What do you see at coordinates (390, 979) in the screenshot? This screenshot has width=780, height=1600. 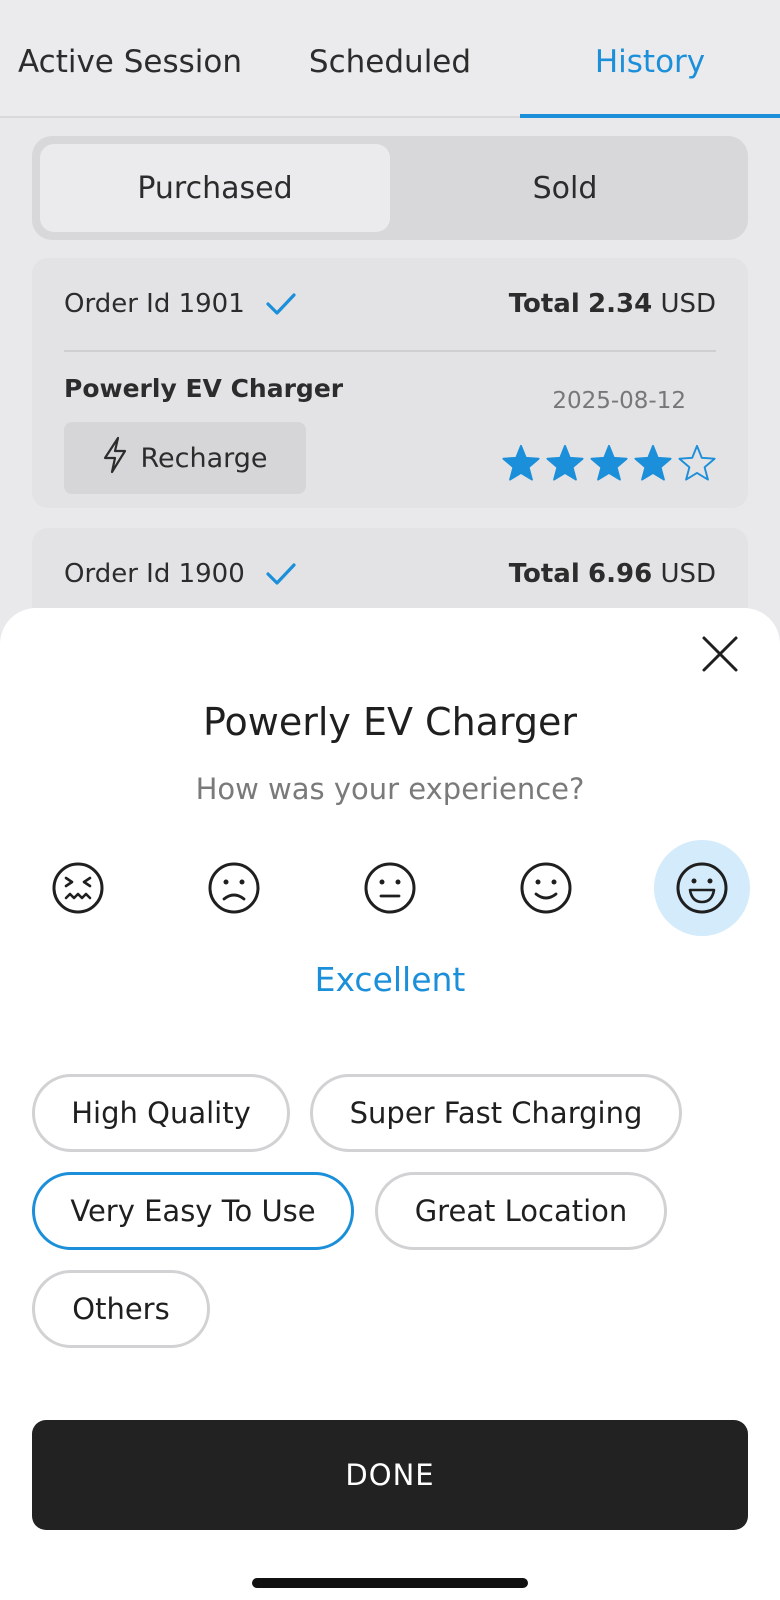 I see `rating-label: Excellent` at bounding box center [390, 979].